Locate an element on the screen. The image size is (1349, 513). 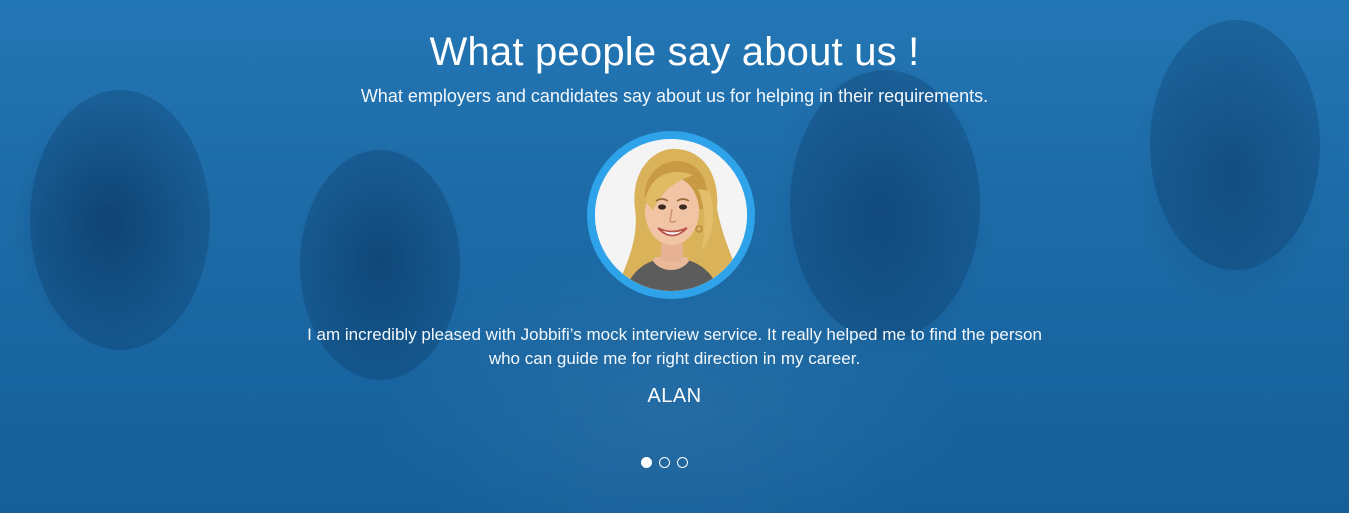
testimonial-avatar is located at coordinates (671, 215).